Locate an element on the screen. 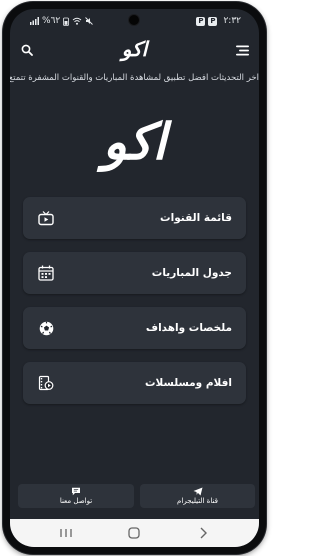 Image resolution: width=320 pixels, height=556 pixels. navigation-bar is located at coordinates (134, 533).